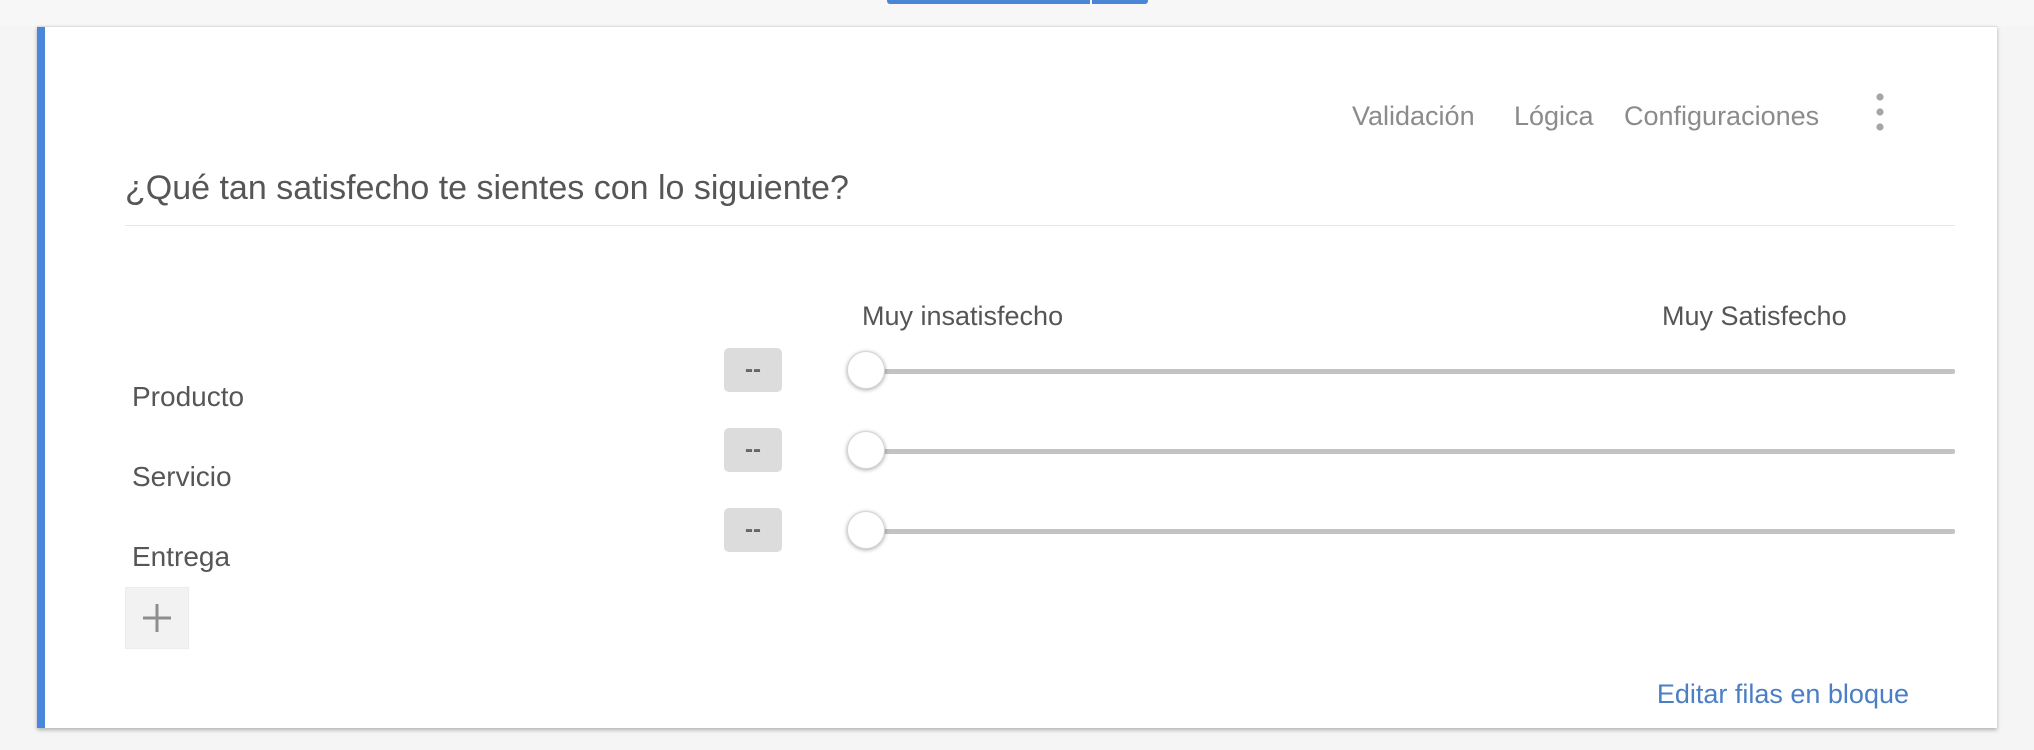 Image resolution: width=2034 pixels, height=750 pixels. I want to click on top-tab-indicator, so click(1017, 2).